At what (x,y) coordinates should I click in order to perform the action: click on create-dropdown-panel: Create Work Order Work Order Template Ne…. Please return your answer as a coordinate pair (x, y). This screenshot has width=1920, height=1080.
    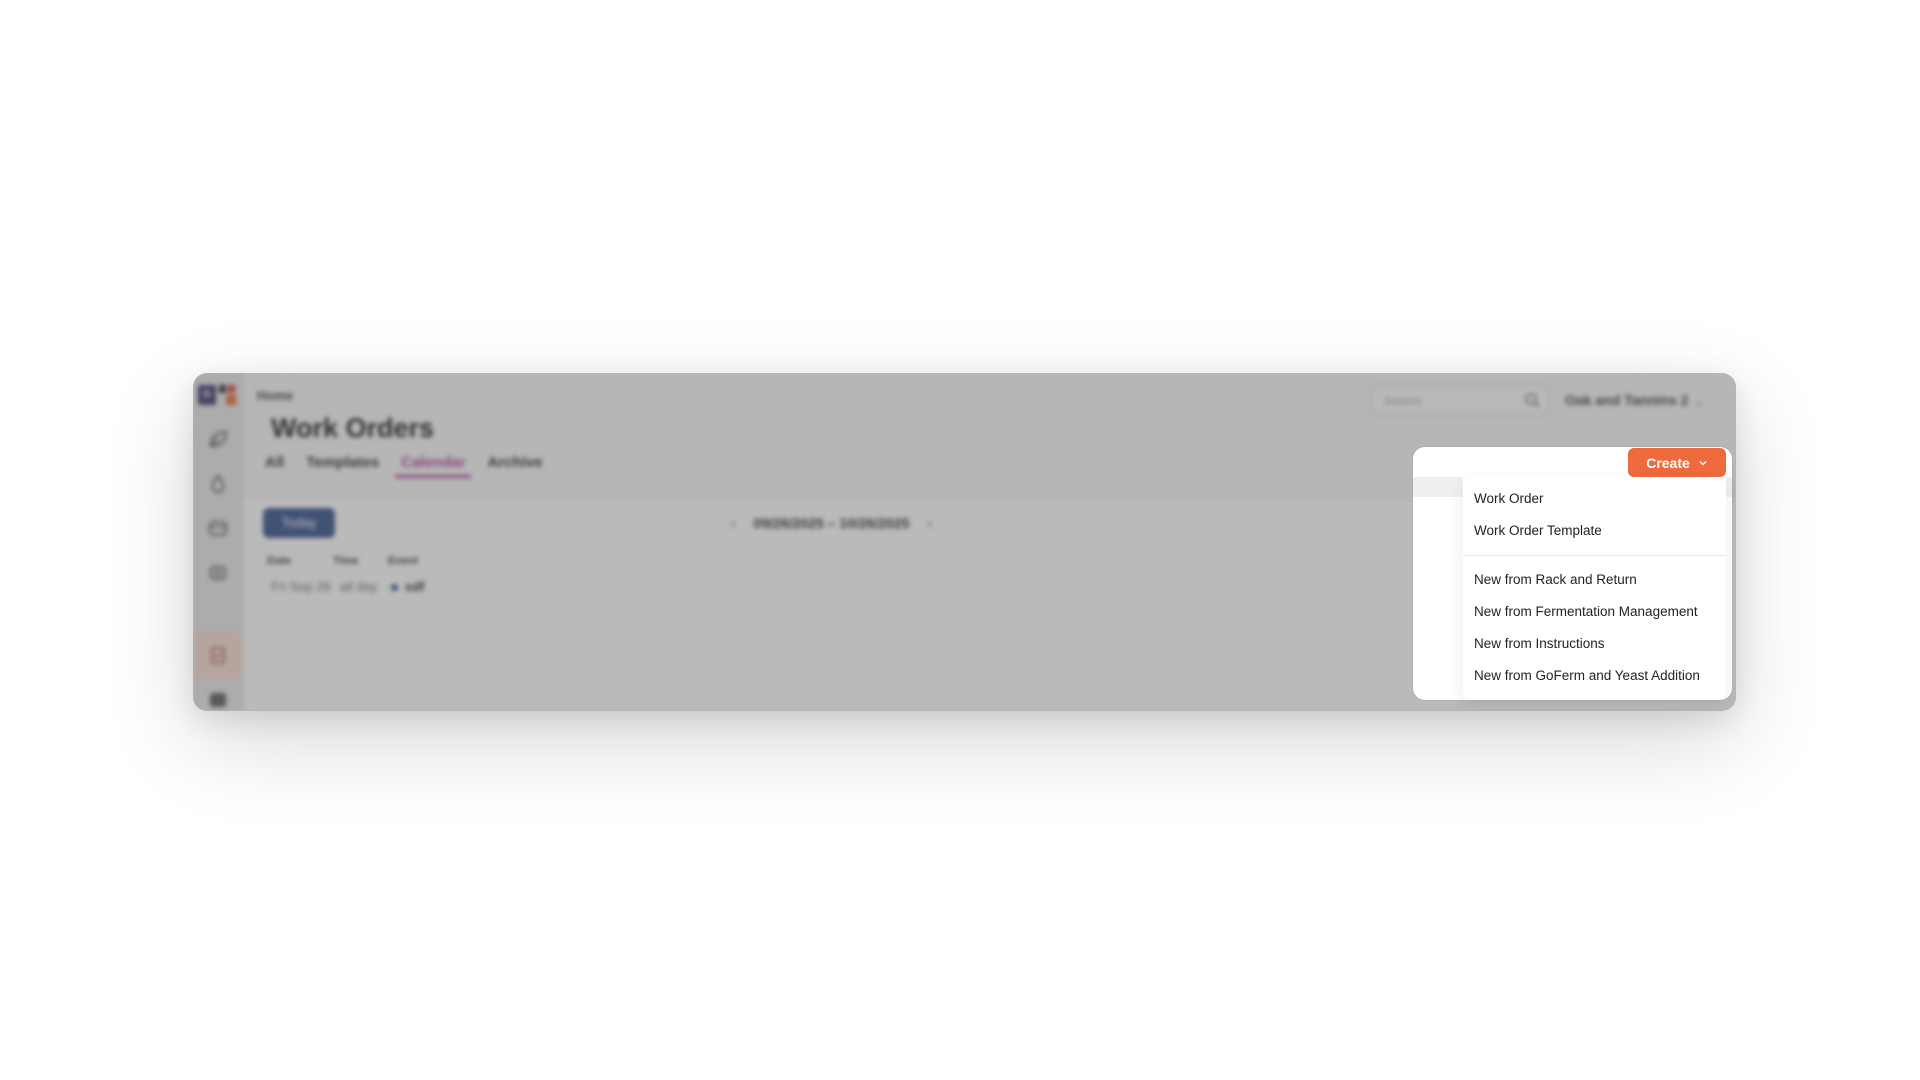
    Looking at the image, I should click on (1572, 573).